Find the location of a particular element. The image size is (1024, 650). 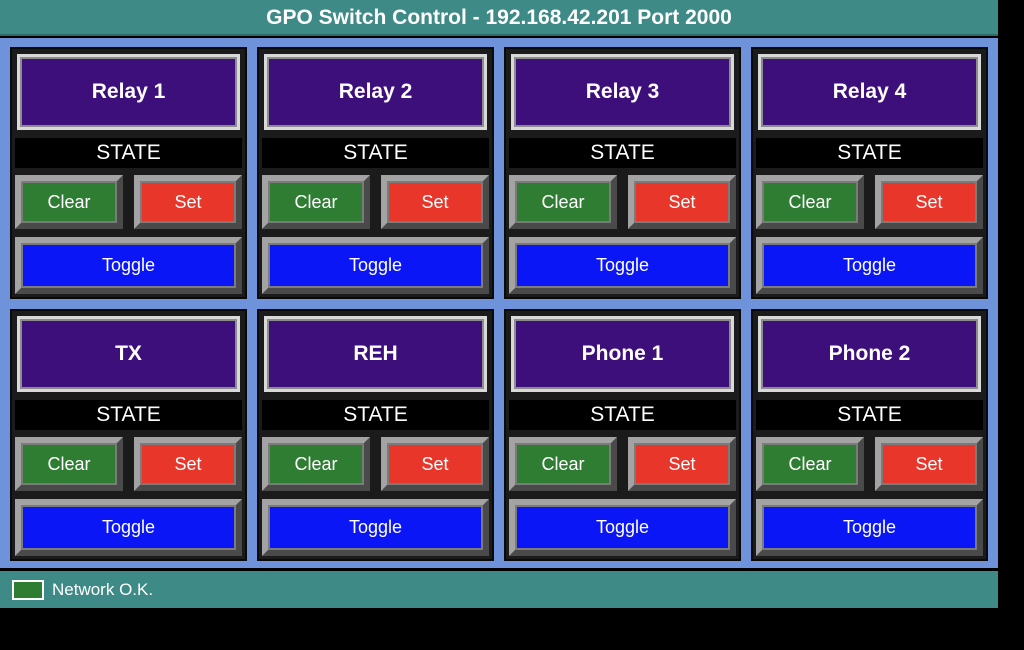

relay-card: Phone 2 STATE Clear Set Toggle is located at coordinates (869, 435).